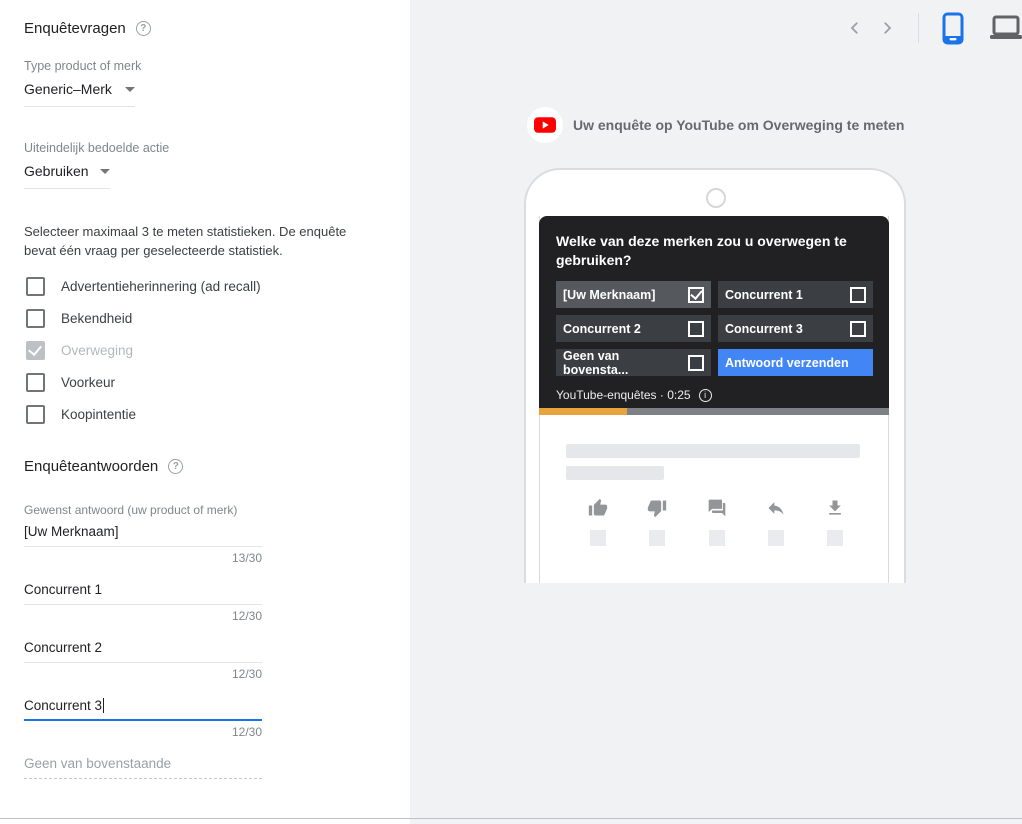  What do you see at coordinates (104, 705) in the screenshot?
I see `text-cursor` at bounding box center [104, 705].